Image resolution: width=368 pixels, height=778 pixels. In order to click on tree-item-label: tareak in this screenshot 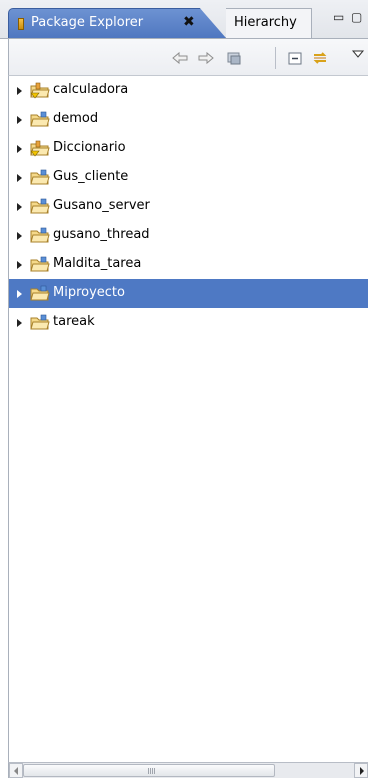, I will do `click(74, 321)`.